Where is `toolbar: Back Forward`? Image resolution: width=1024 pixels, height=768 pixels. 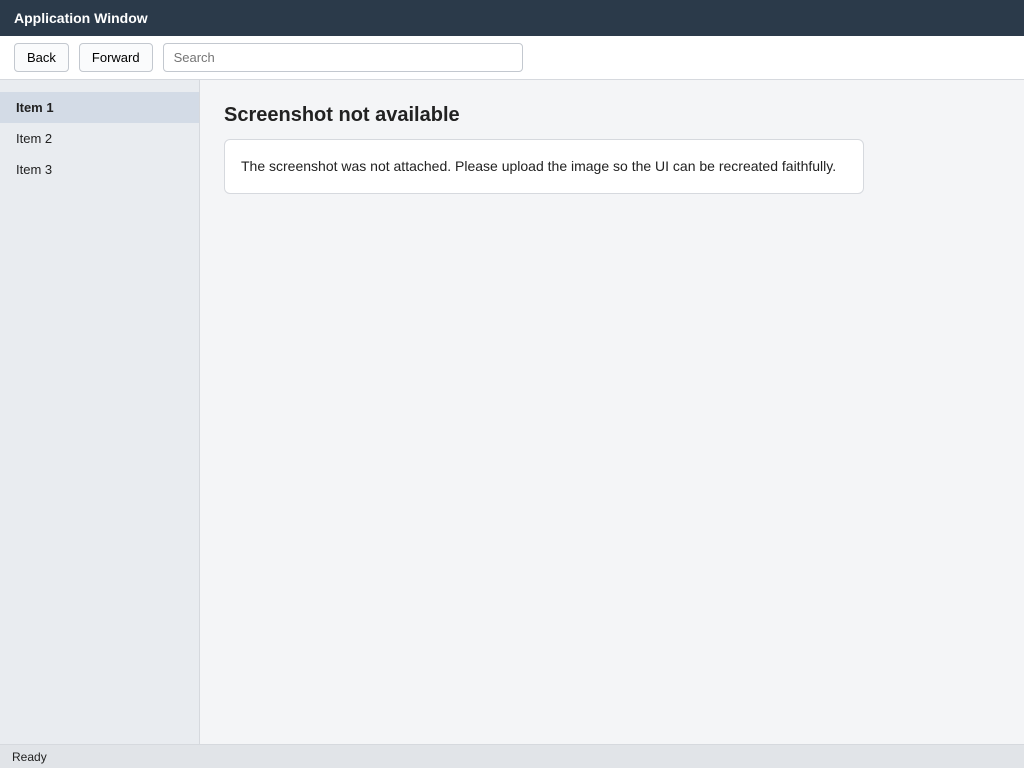 toolbar: Back Forward is located at coordinates (512, 58).